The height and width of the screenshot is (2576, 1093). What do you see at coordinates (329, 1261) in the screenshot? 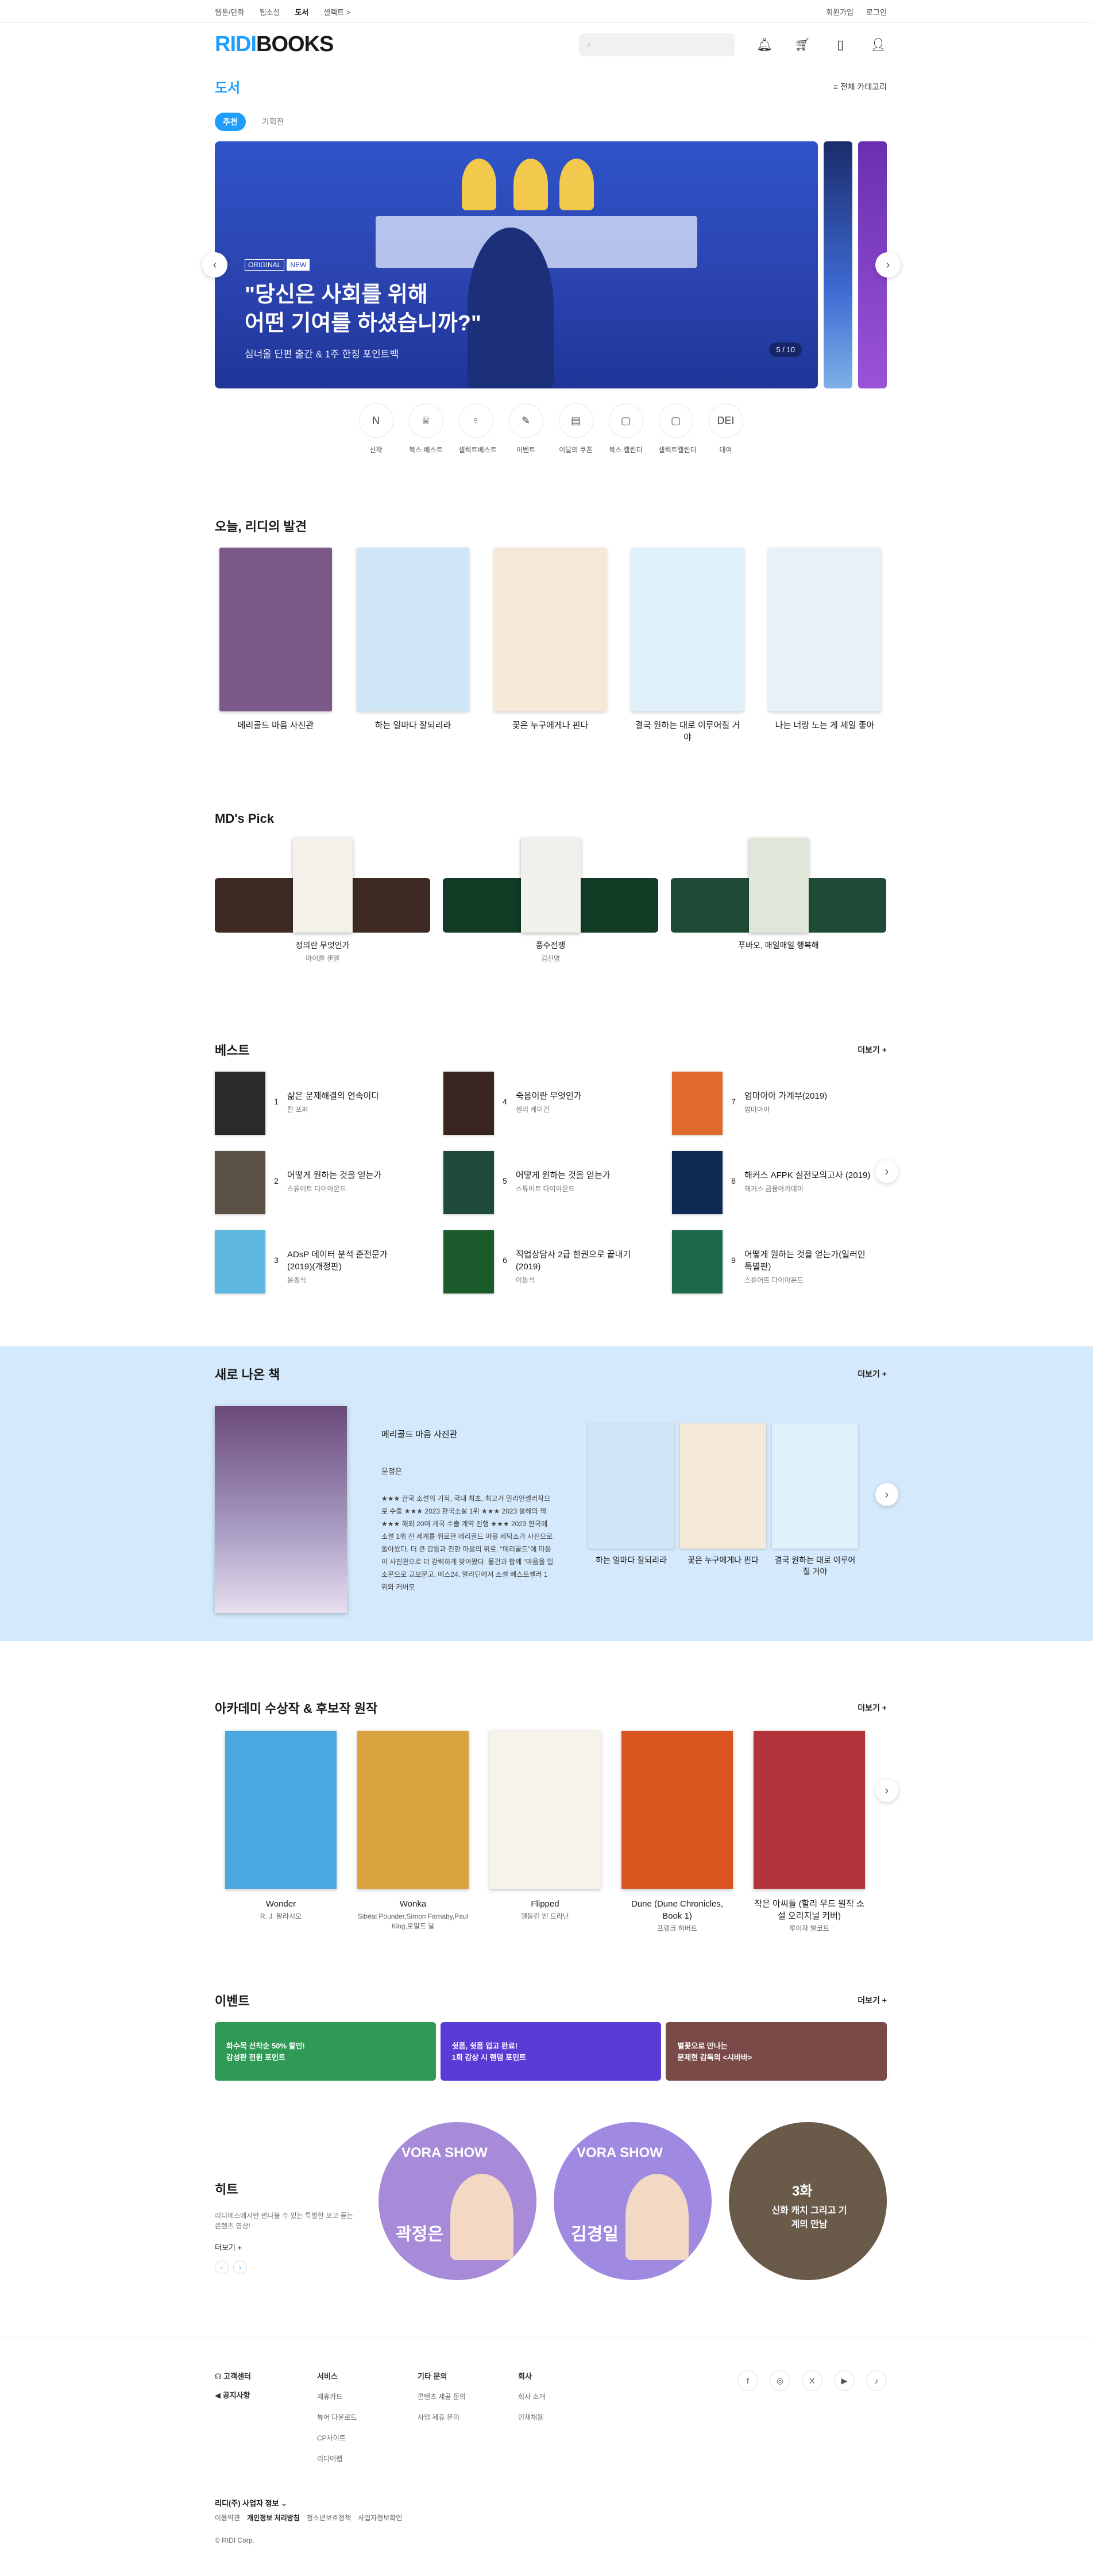
I see `best-item: 3 ADsP 데이터 분석 준전문가 (2019)(개정판) 윤종식` at bounding box center [329, 1261].